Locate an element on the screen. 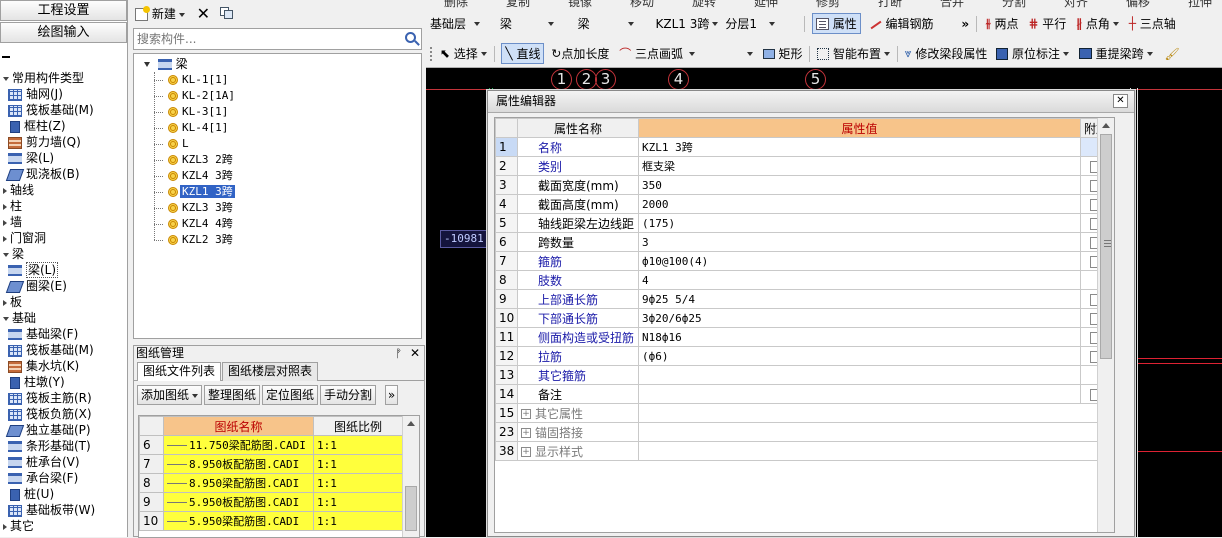  tree-item: 独立基础(P) is located at coordinates (63, 430).